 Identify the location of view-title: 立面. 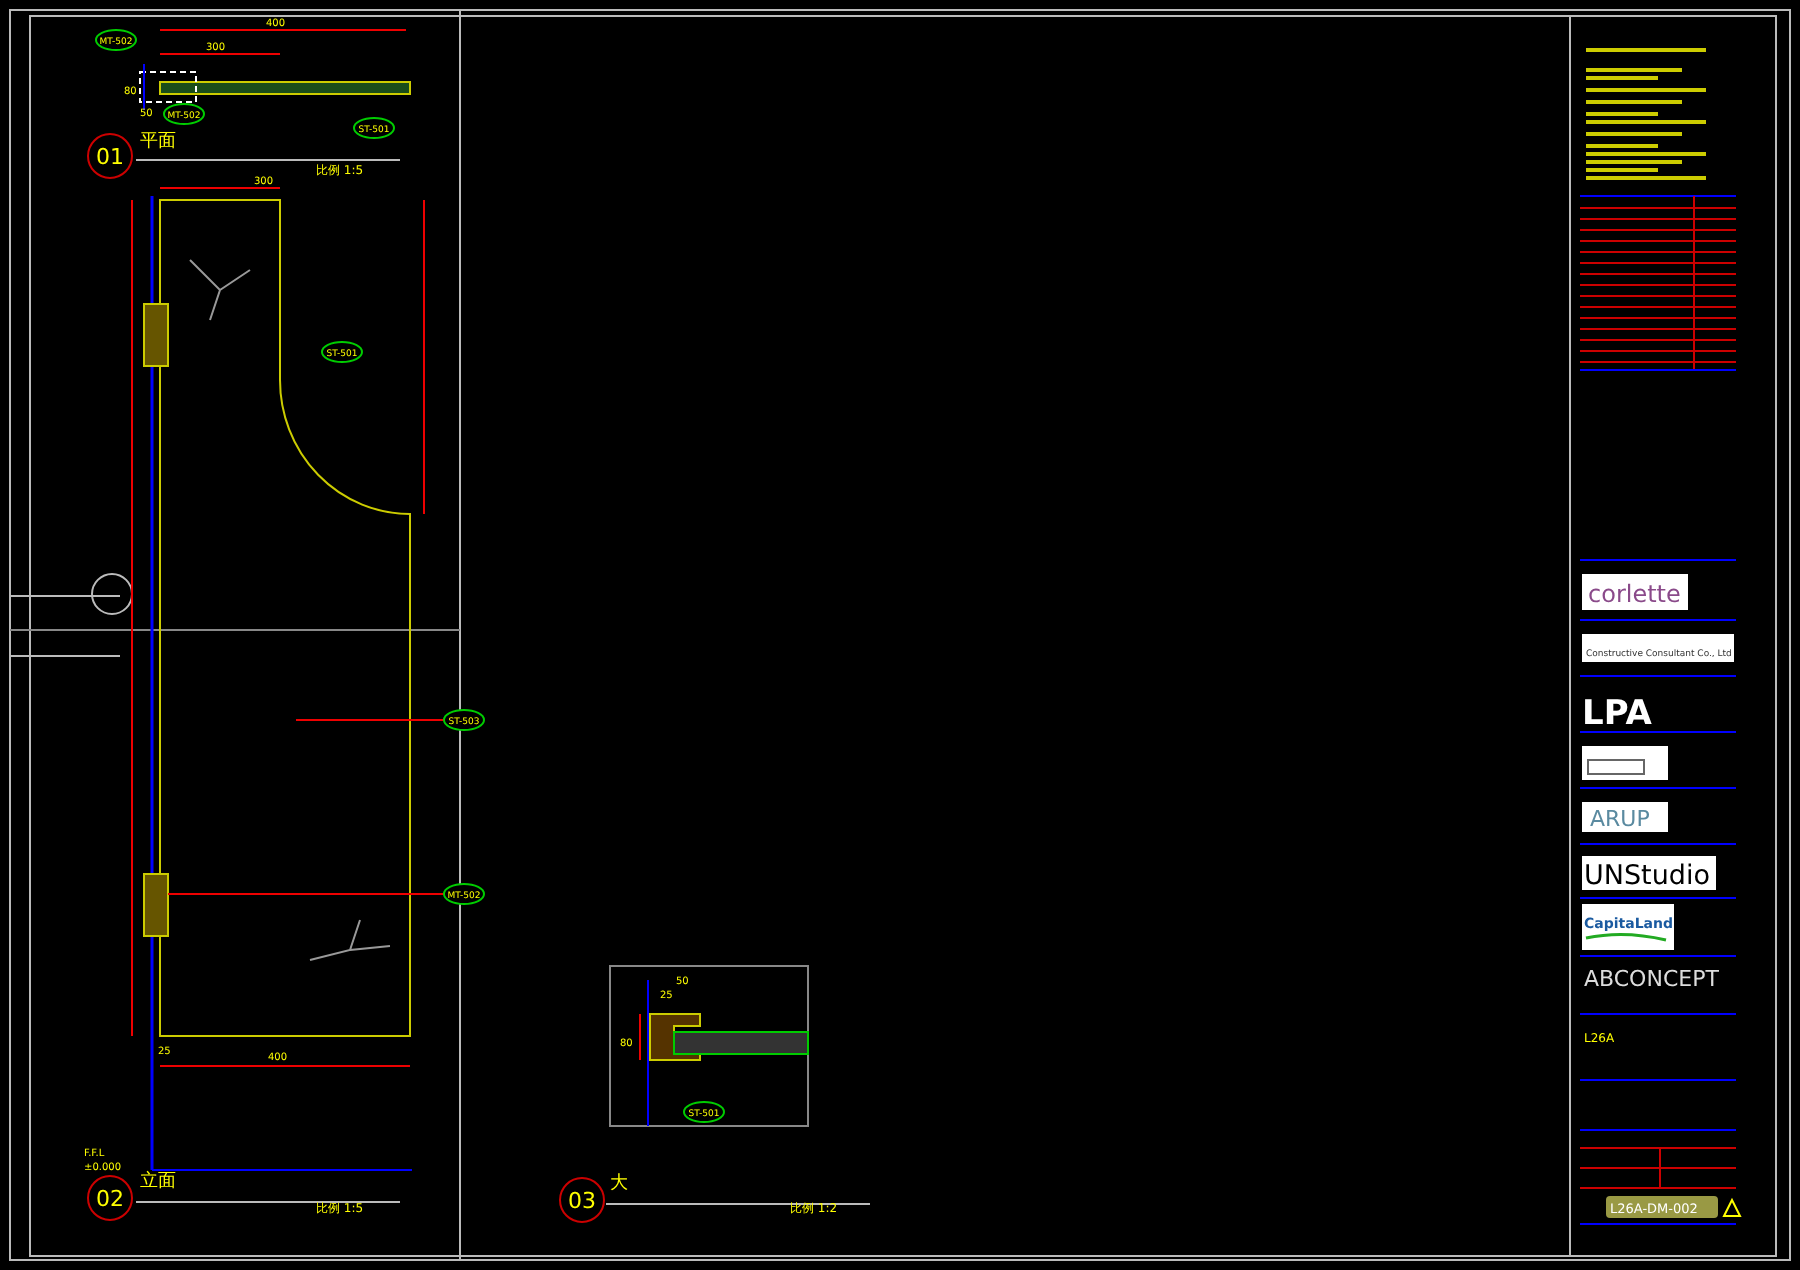
(158, 1182).